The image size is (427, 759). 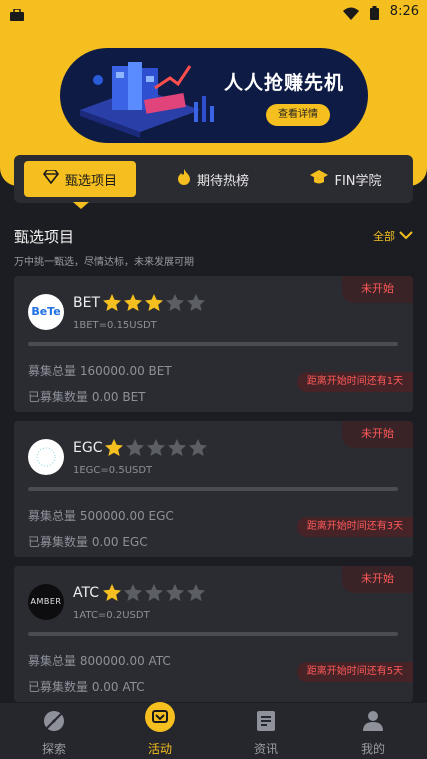 What do you see at coordinates (355, 672) in the screenshot?
I see `countdown-label: 距离开始时间还有5天` at bounding box center [355, 672].